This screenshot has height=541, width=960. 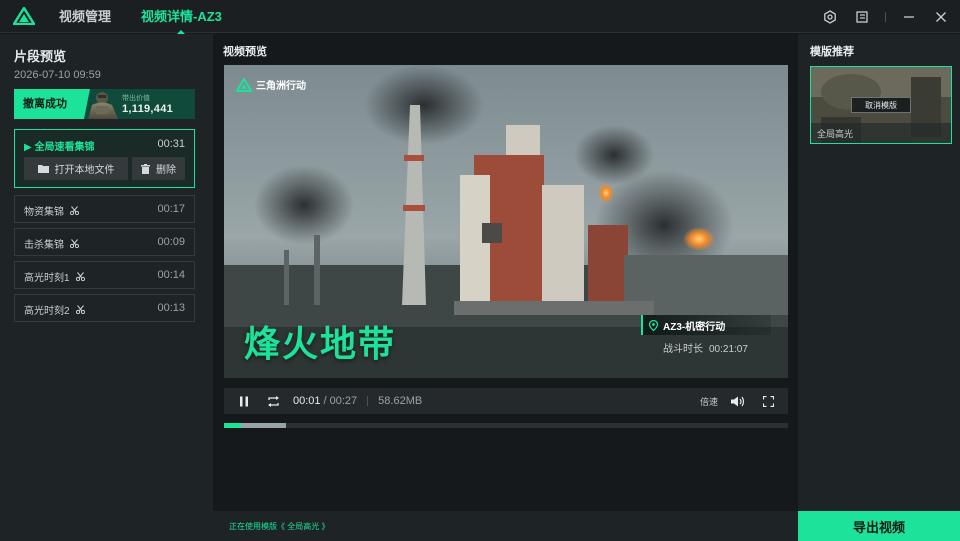 I want to click on minimize-button, so click(x=909, y=17).